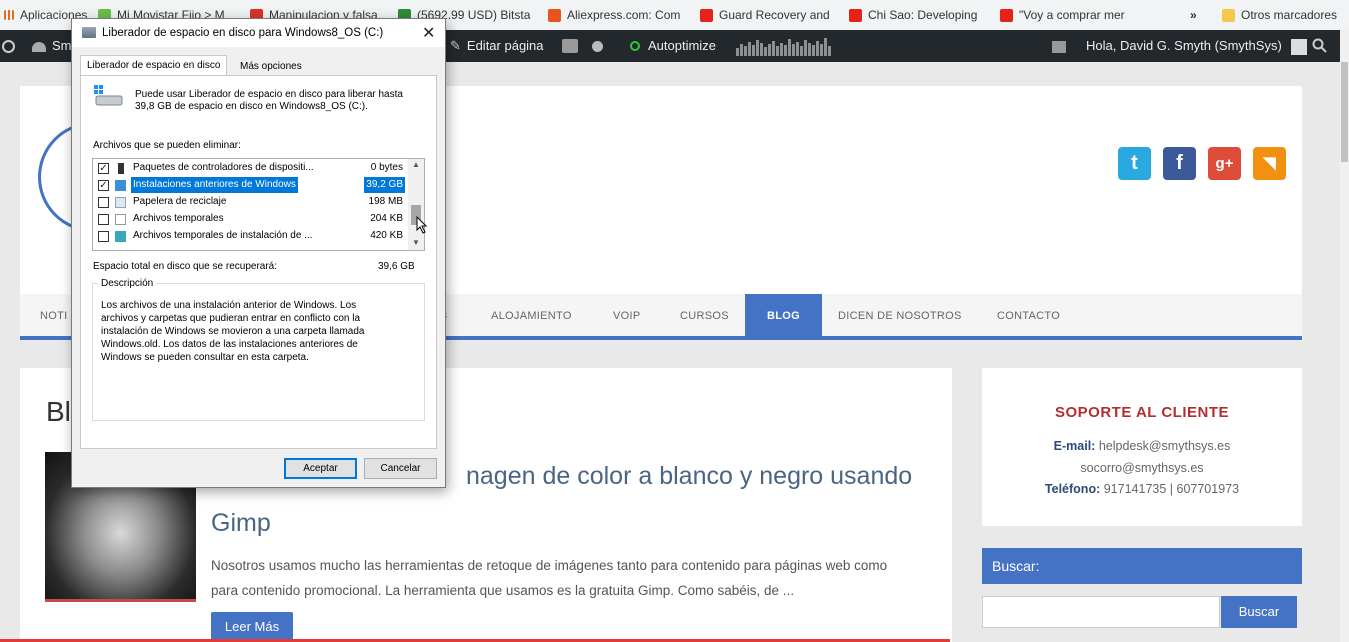 The width and height of the screenshot is (1349, 642). What do you see at coordinates (9, 46) in the screenshot?
I see `wordpress-logo-icon` at bounding box center [9, 46].